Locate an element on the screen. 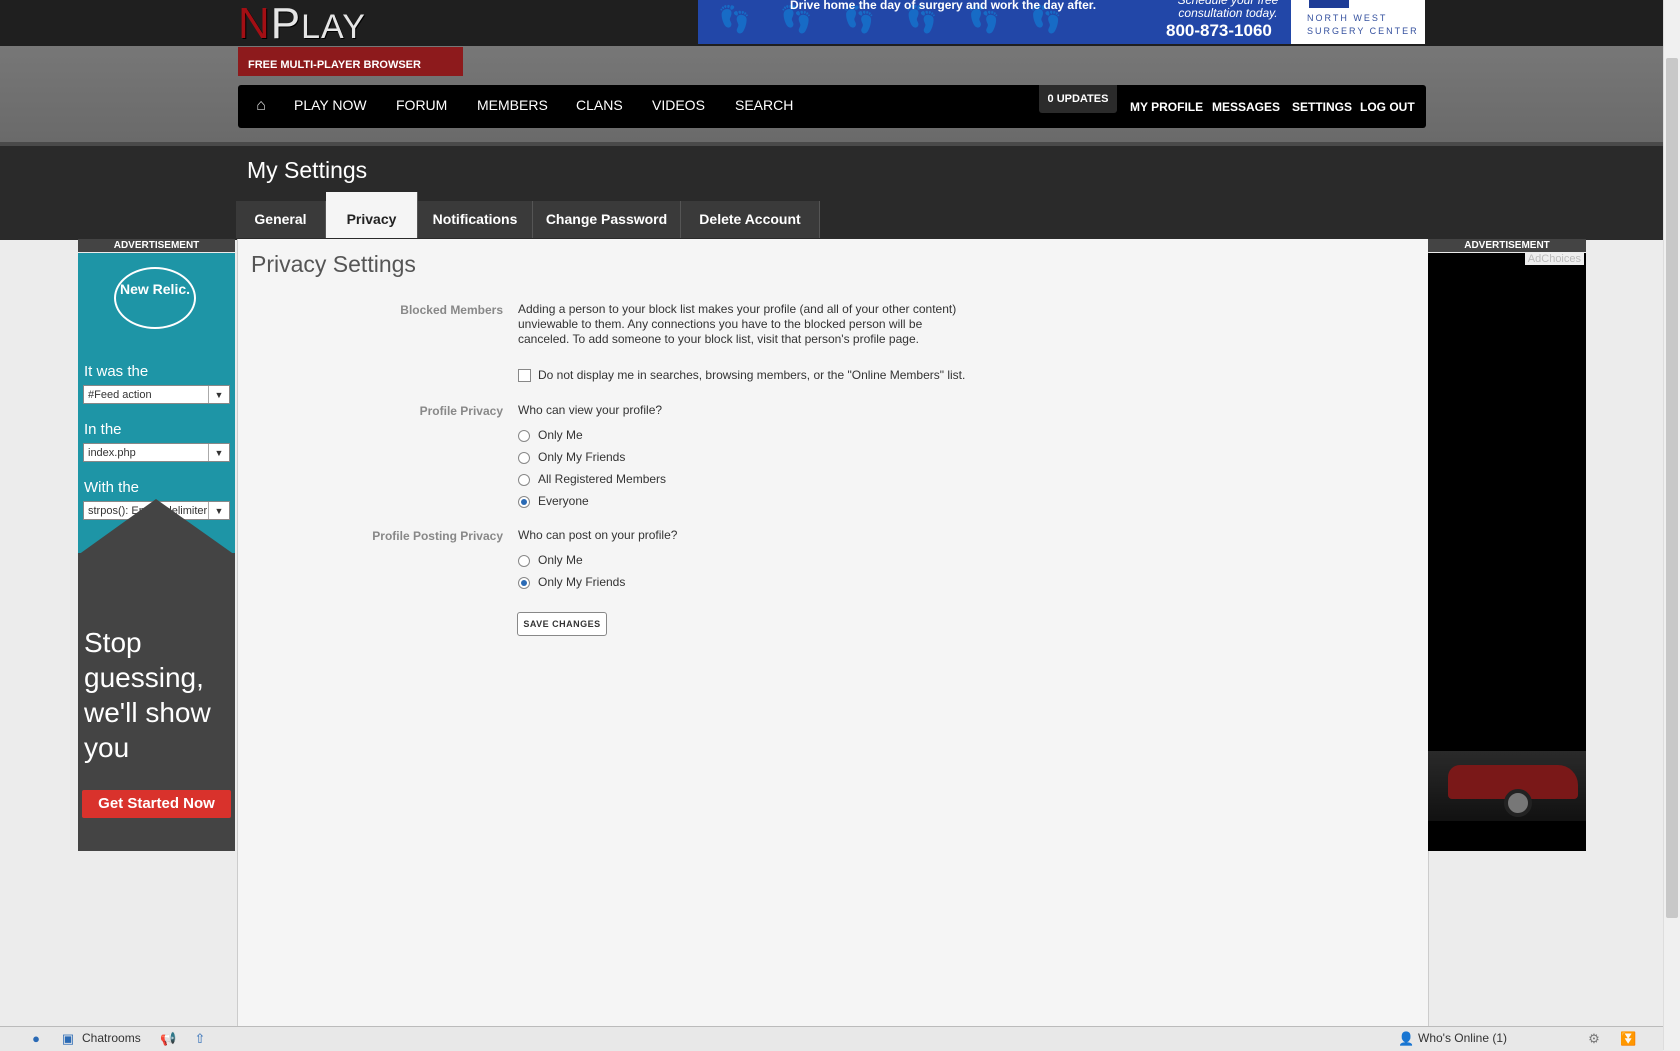  whos-online-link: Who's Online (1) is located at coordinates (1462, 1038).